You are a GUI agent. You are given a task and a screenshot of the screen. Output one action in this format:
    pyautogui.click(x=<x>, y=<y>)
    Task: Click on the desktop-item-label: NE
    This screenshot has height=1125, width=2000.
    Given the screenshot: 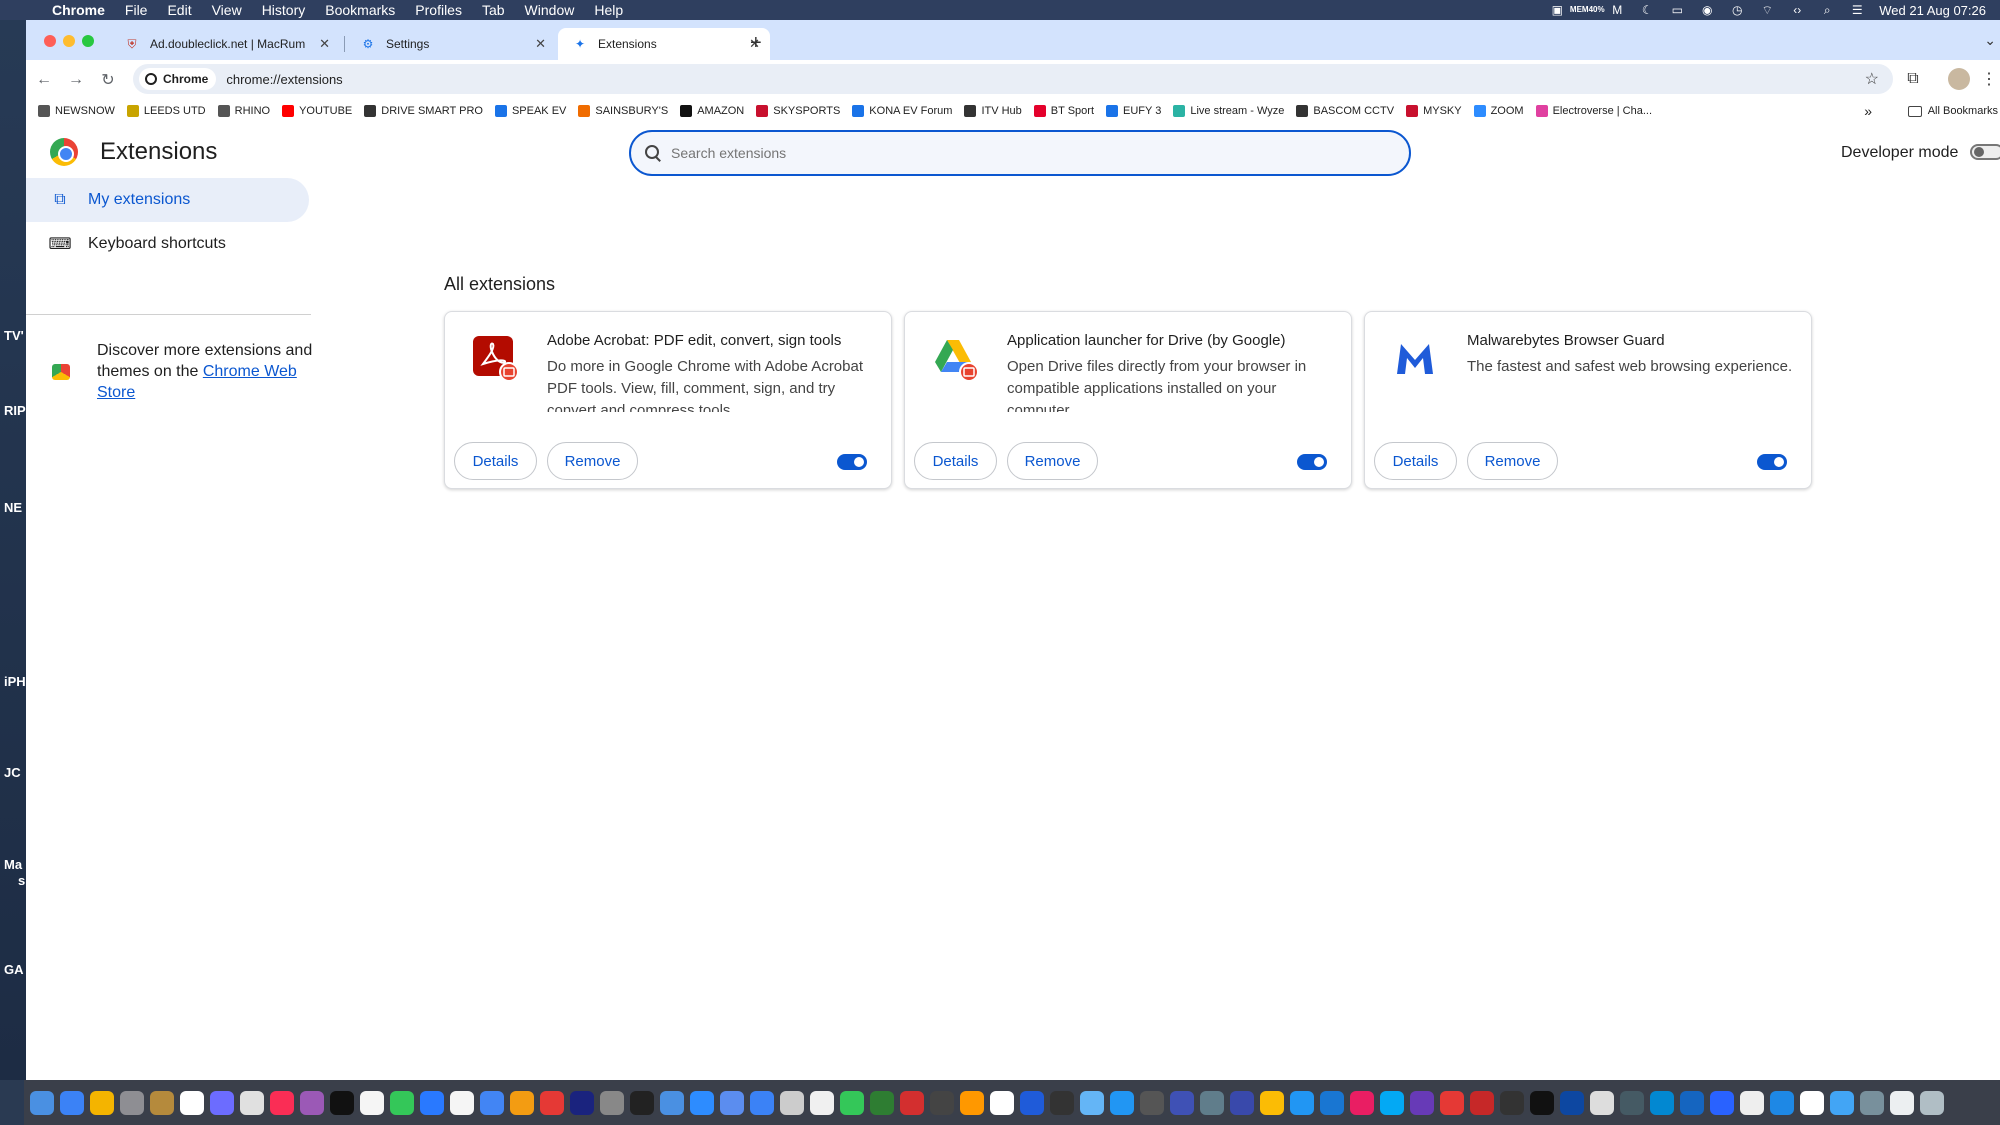 What is the action you would take?
    pyautogui.click(x=13, y=507)
    